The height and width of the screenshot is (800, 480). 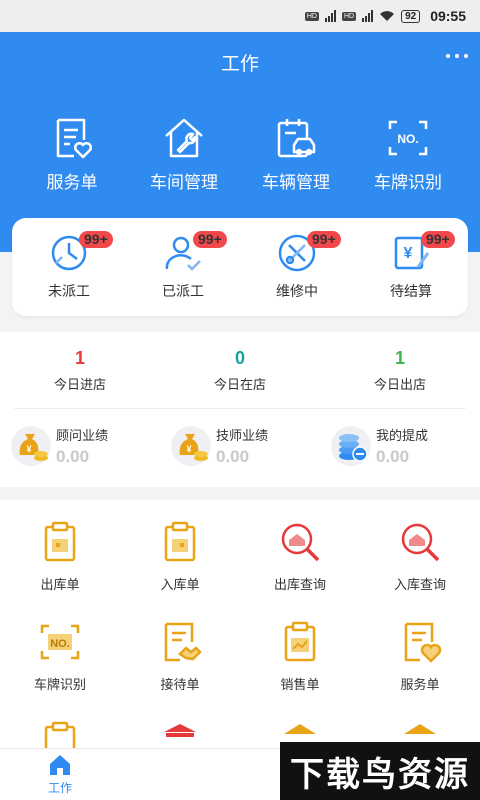 What do you see at coordinates (297, 266) in the screenshot?
I see `status-repairing: 99+ 维修中` at bounding box center [297, 266].